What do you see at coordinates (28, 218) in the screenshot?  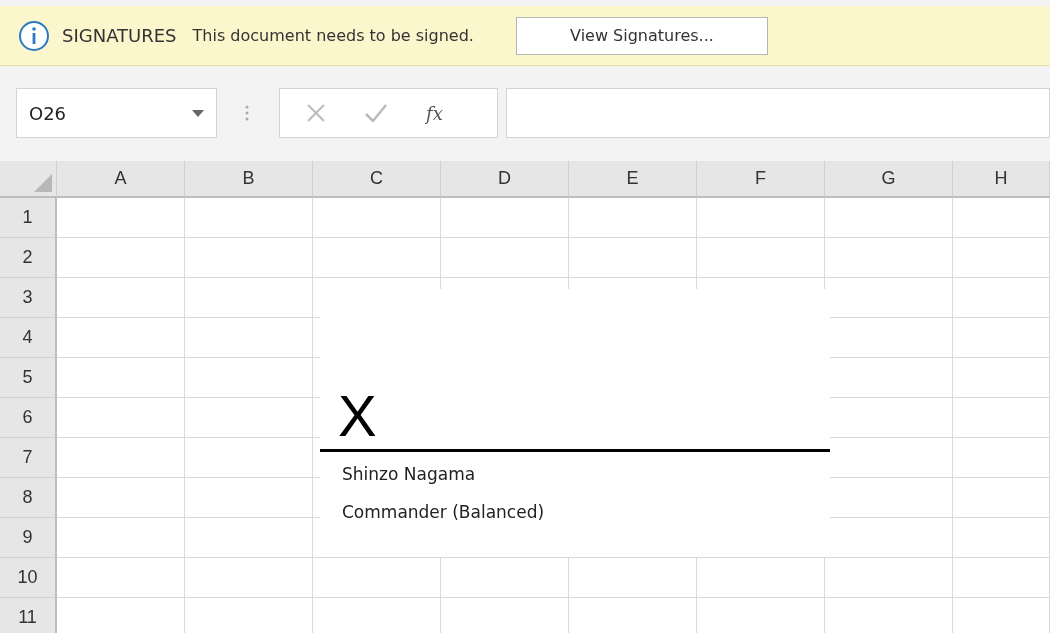 I see `row-header: 1` at bounding box center [28, 218].